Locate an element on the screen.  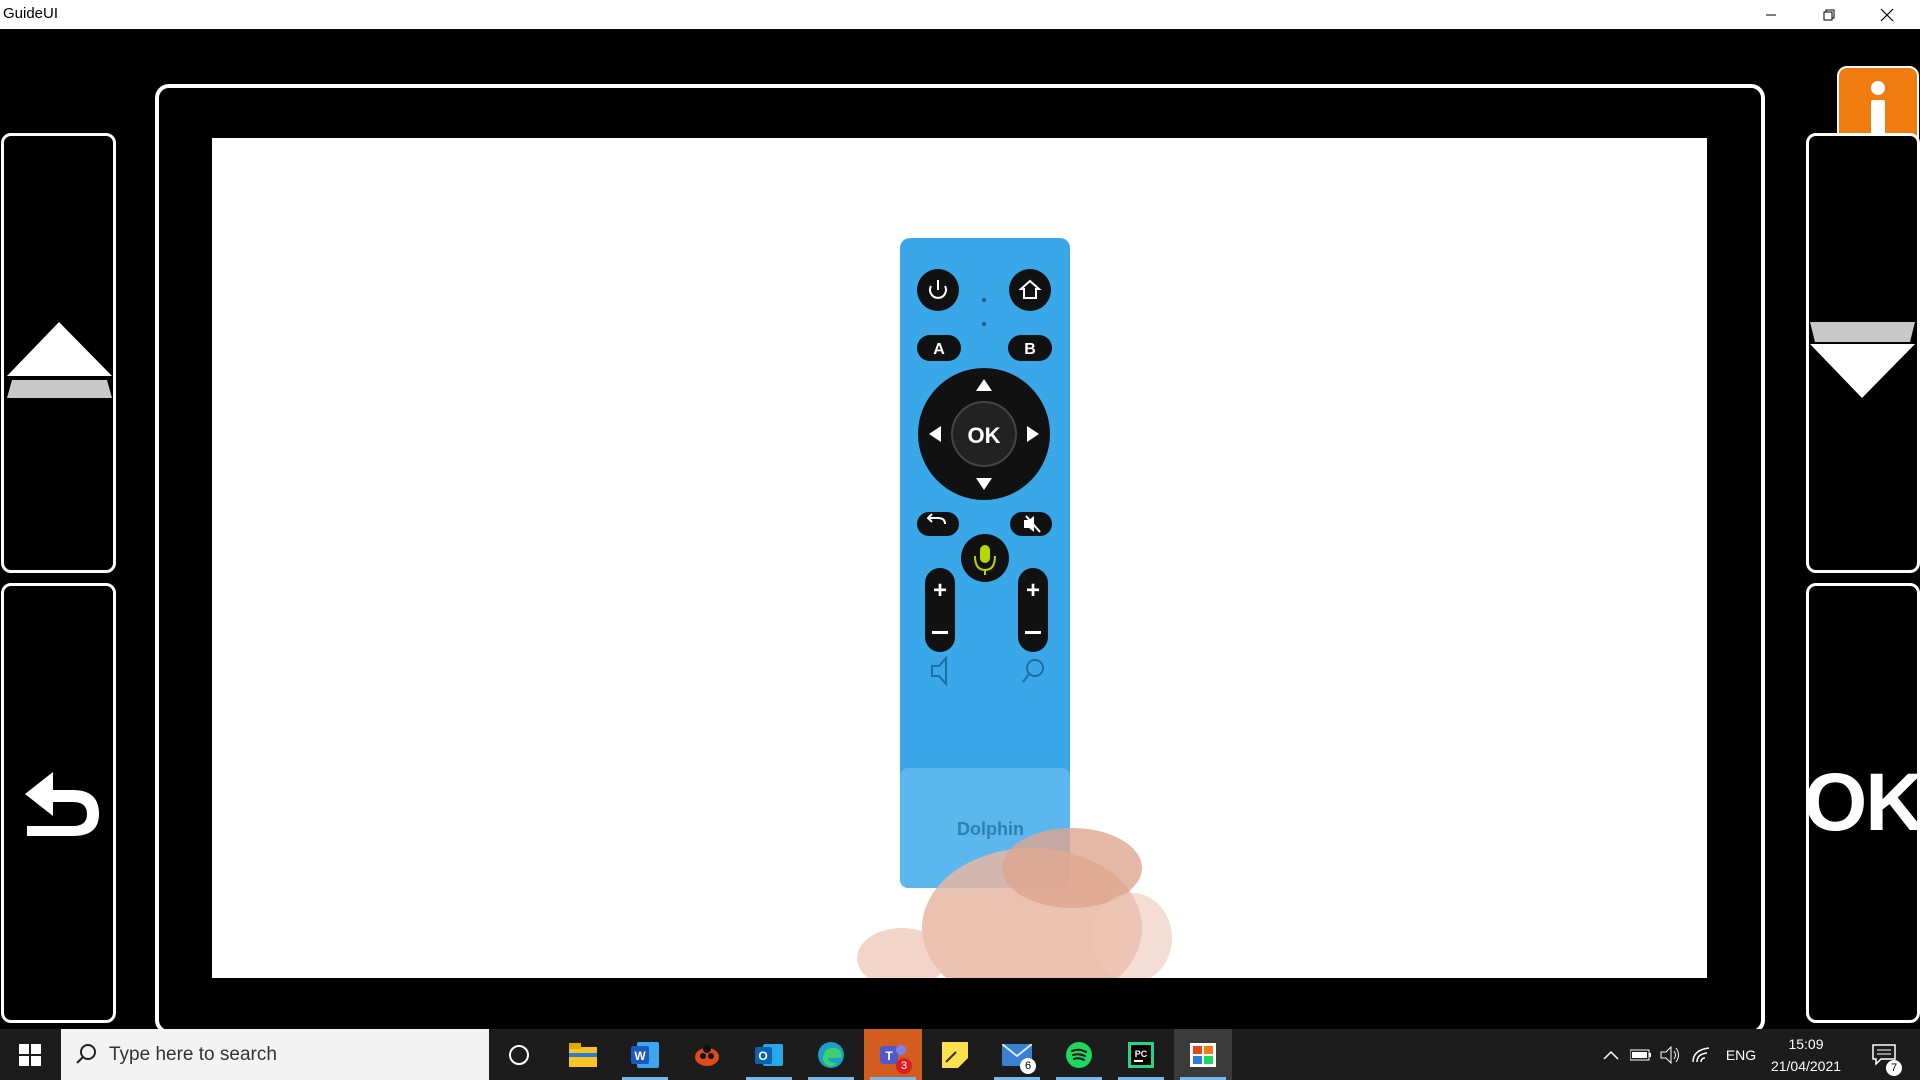
speaker-icon is located at coordinates (1669, 1054).